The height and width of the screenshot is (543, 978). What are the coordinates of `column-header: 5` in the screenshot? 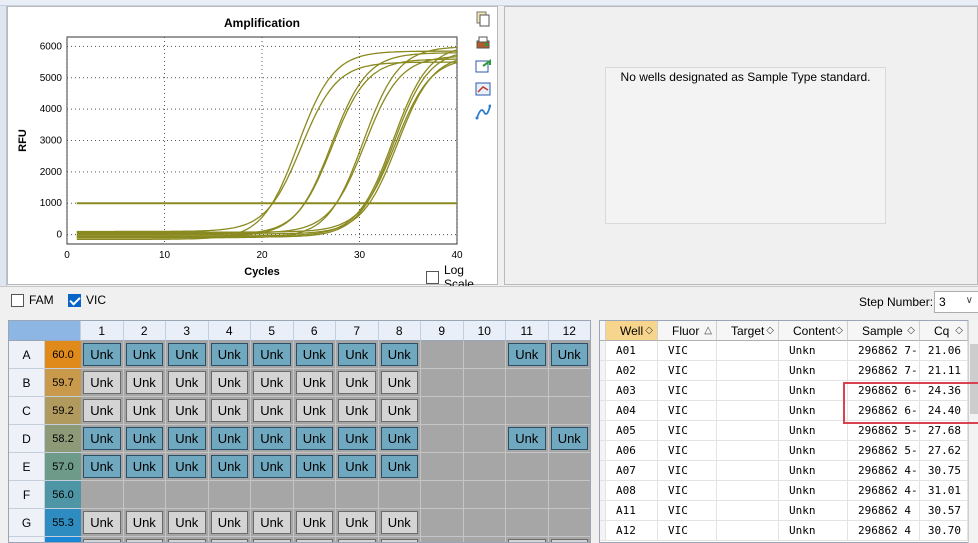 It's located at (272, 331).